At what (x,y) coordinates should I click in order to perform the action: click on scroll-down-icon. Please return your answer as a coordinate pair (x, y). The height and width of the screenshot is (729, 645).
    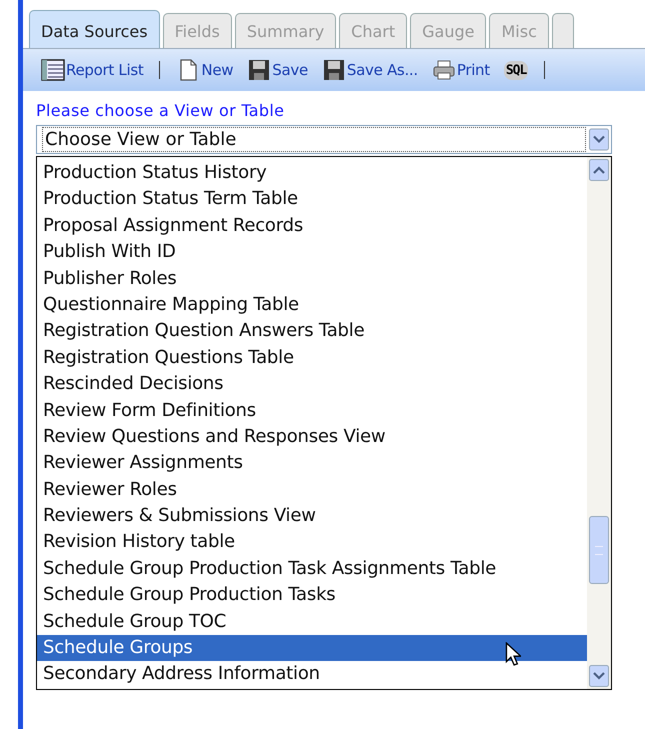
    Looking at the image, I should click on (599, 676).